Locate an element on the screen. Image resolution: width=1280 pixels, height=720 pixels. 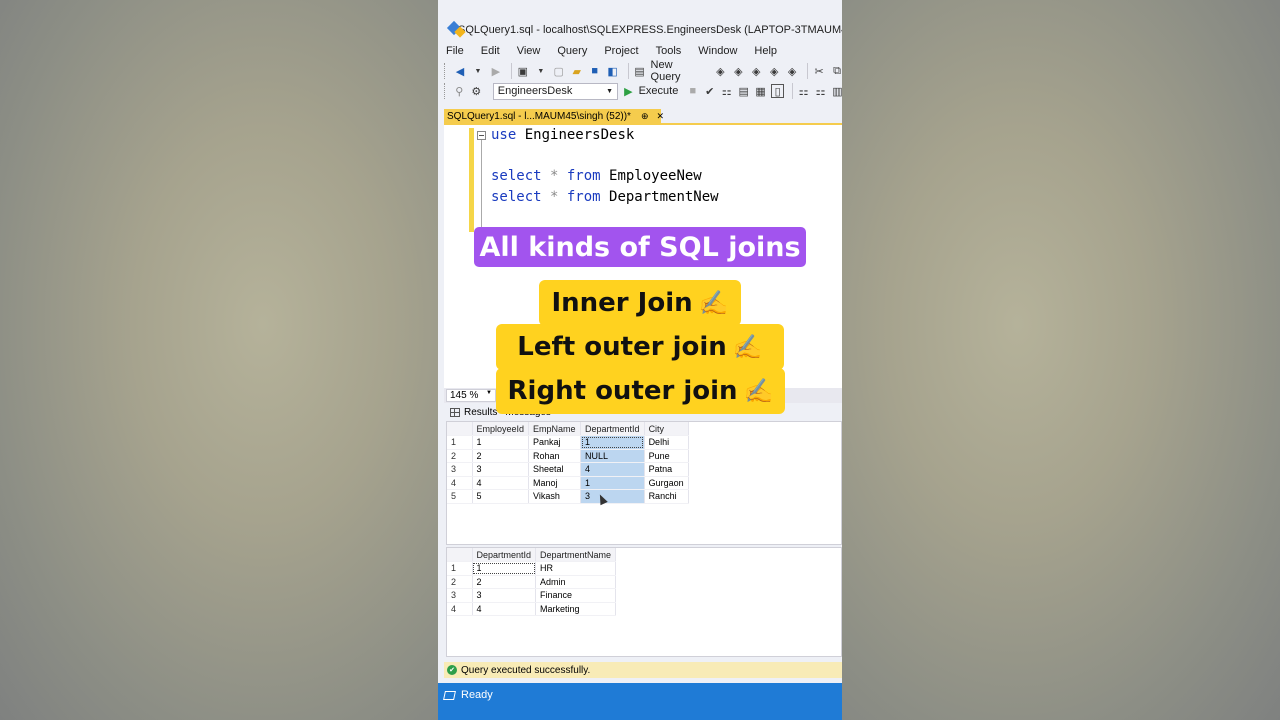
table-row: 3 3 Finance is located at coordinates (532, 595).